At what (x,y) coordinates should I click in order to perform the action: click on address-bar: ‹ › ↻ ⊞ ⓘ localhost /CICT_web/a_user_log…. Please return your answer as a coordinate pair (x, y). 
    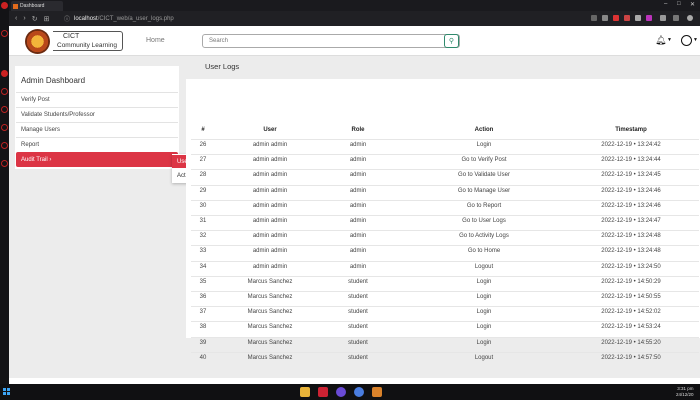
    Looking at the image, I should click on (354, 18).